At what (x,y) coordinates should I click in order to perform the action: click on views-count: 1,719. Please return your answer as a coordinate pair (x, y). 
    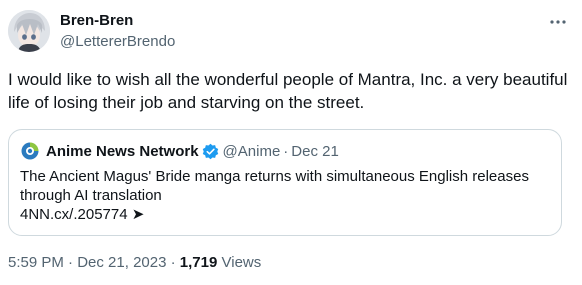
    Looking at the image, I should click on (198, 262).